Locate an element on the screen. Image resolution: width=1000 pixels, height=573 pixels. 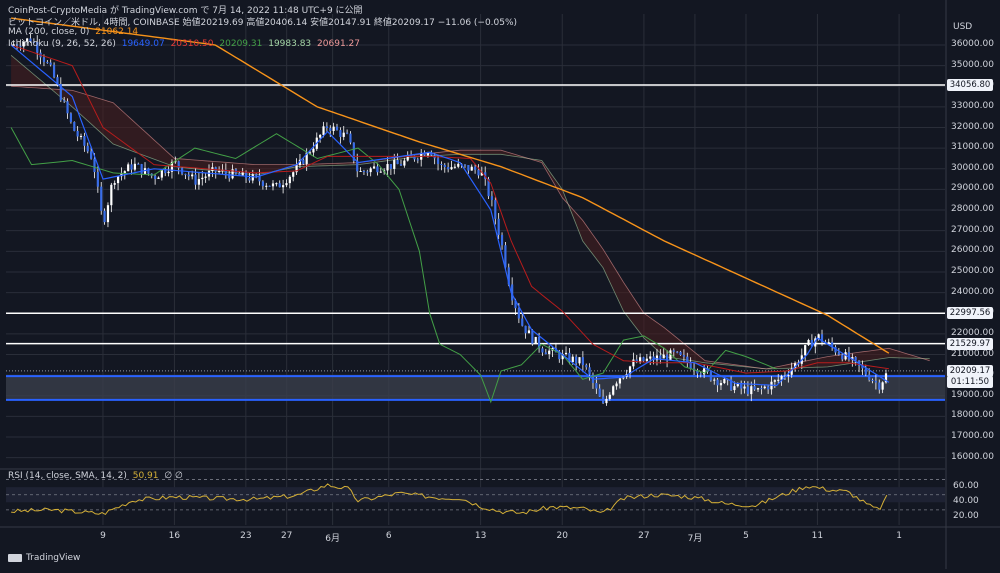
price-tick-6: 30000.00 is located at coordinates (972, 167).